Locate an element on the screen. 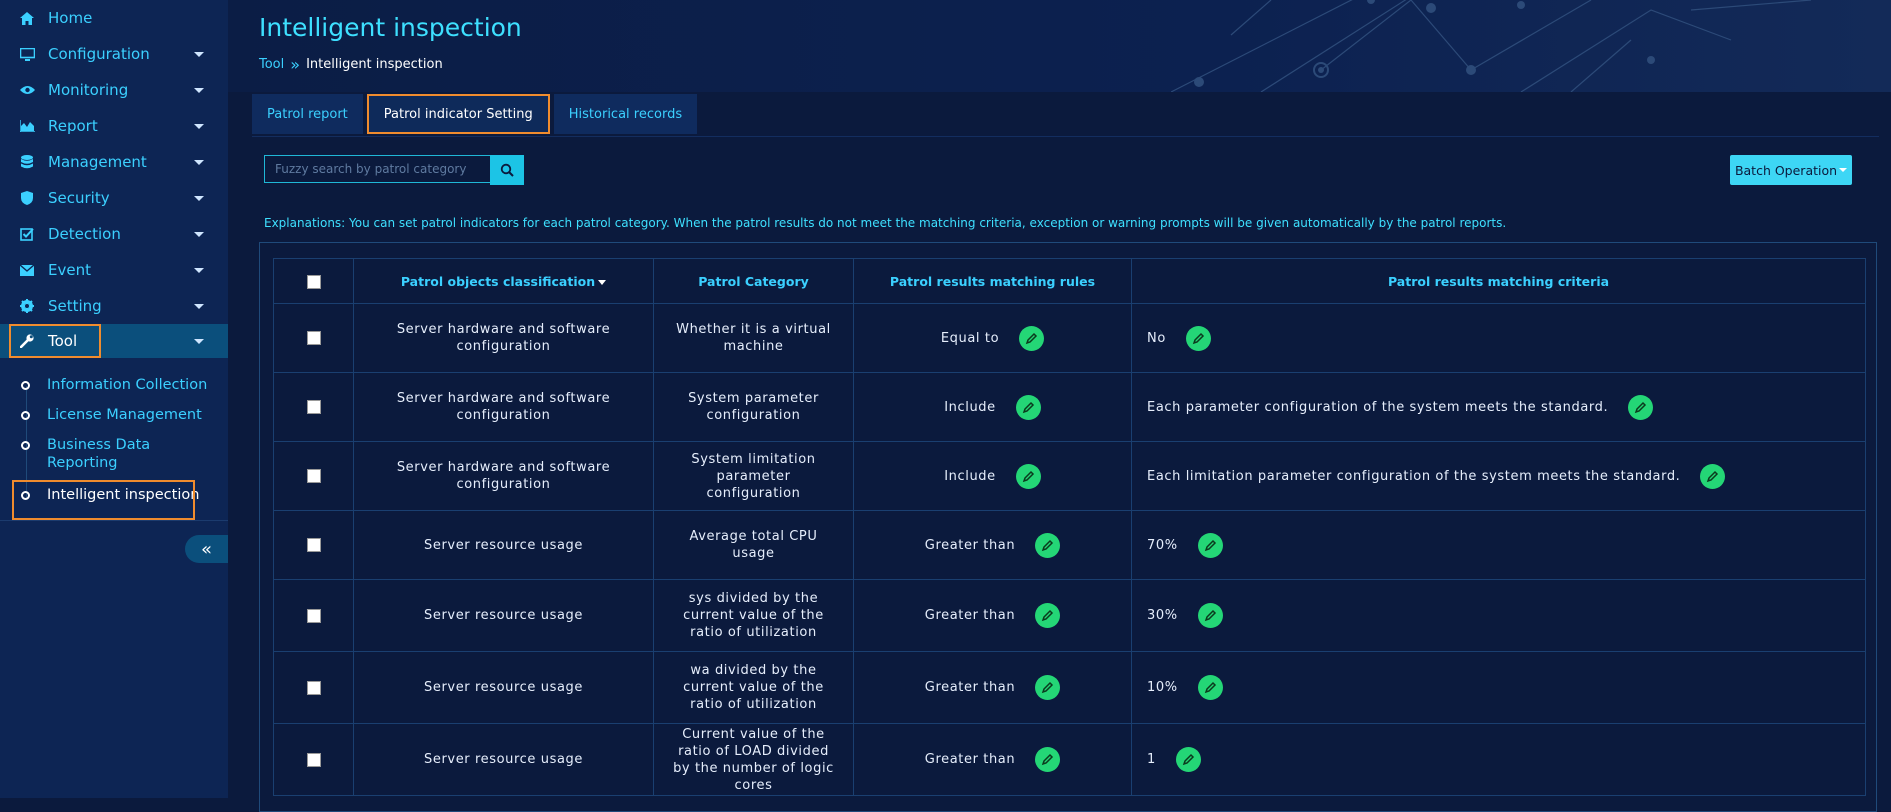  intelligent-inspection-highlight-box is located at coordinates (103, 500).